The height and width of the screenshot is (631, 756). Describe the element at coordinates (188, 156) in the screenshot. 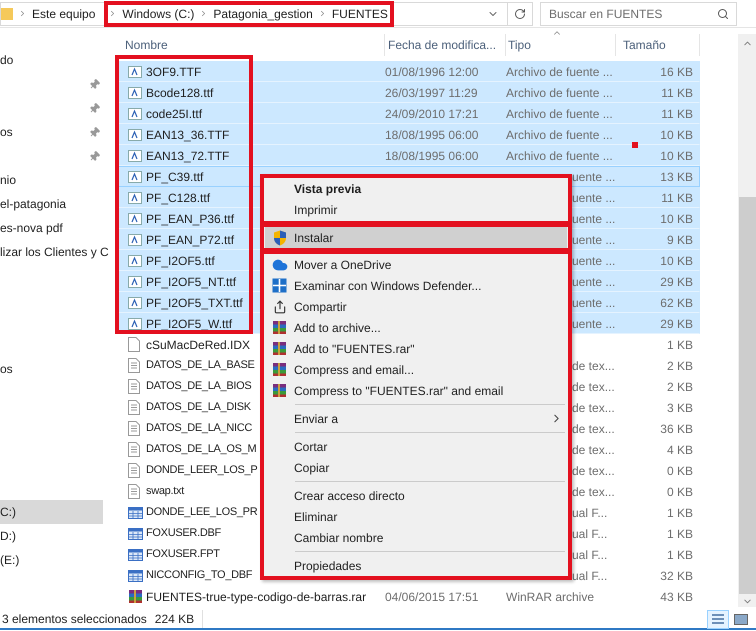

I see `file-name: EAN13_72.TTF` at that location.